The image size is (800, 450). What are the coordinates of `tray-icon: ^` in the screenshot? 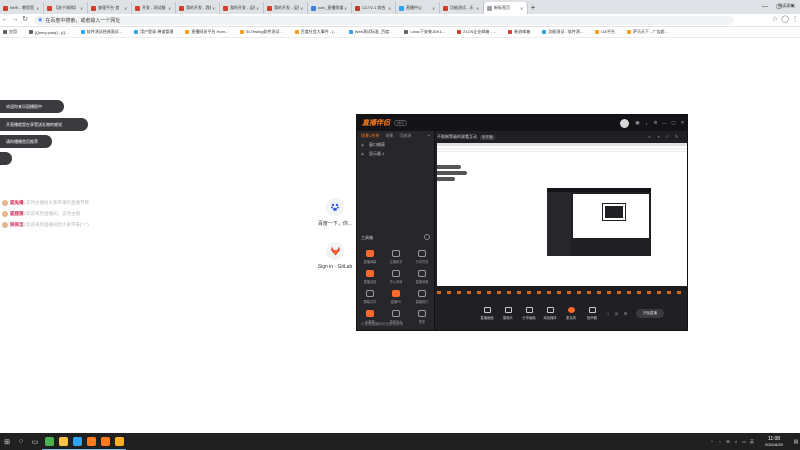 It's located at (712, 442).